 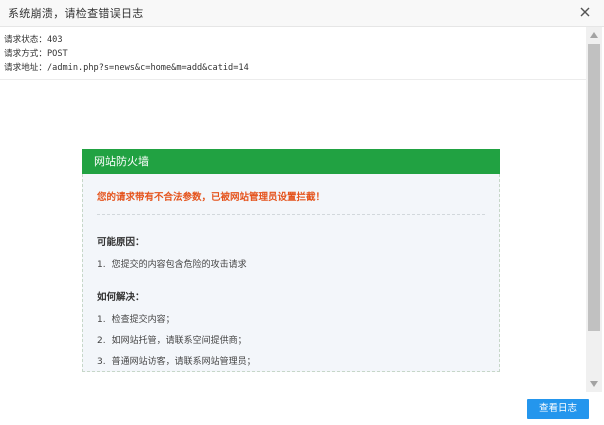 What do you see at coordinates (101, 362) in the screenshot?
I see `solution-num: 3.` at bounding box center [101, 362].